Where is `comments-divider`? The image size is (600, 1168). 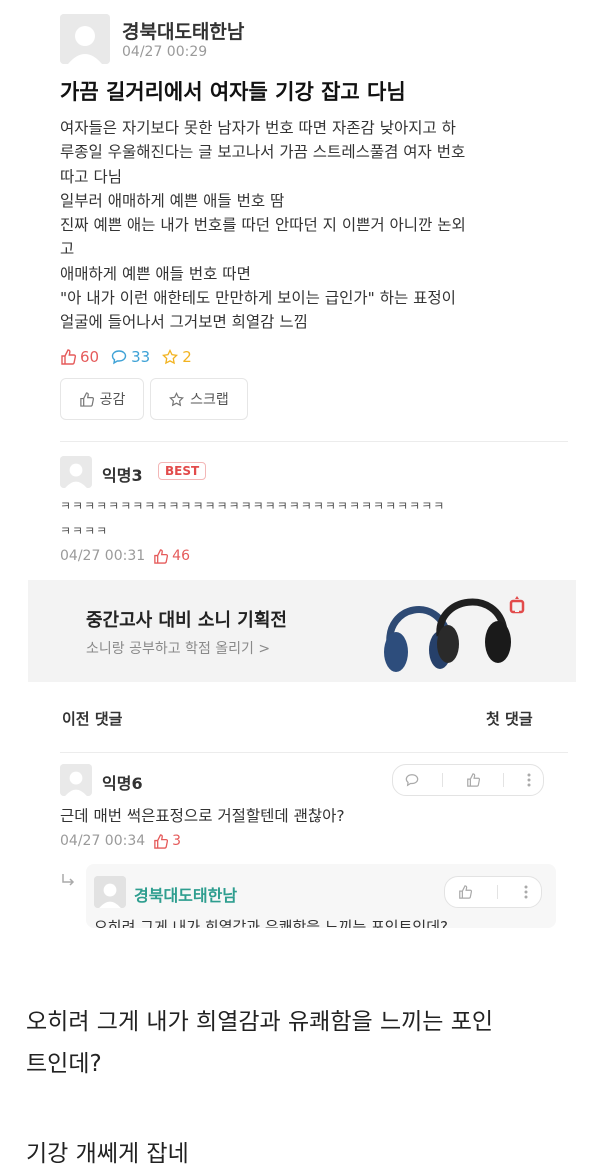
comments-divider is located at coordinates (314, 752).